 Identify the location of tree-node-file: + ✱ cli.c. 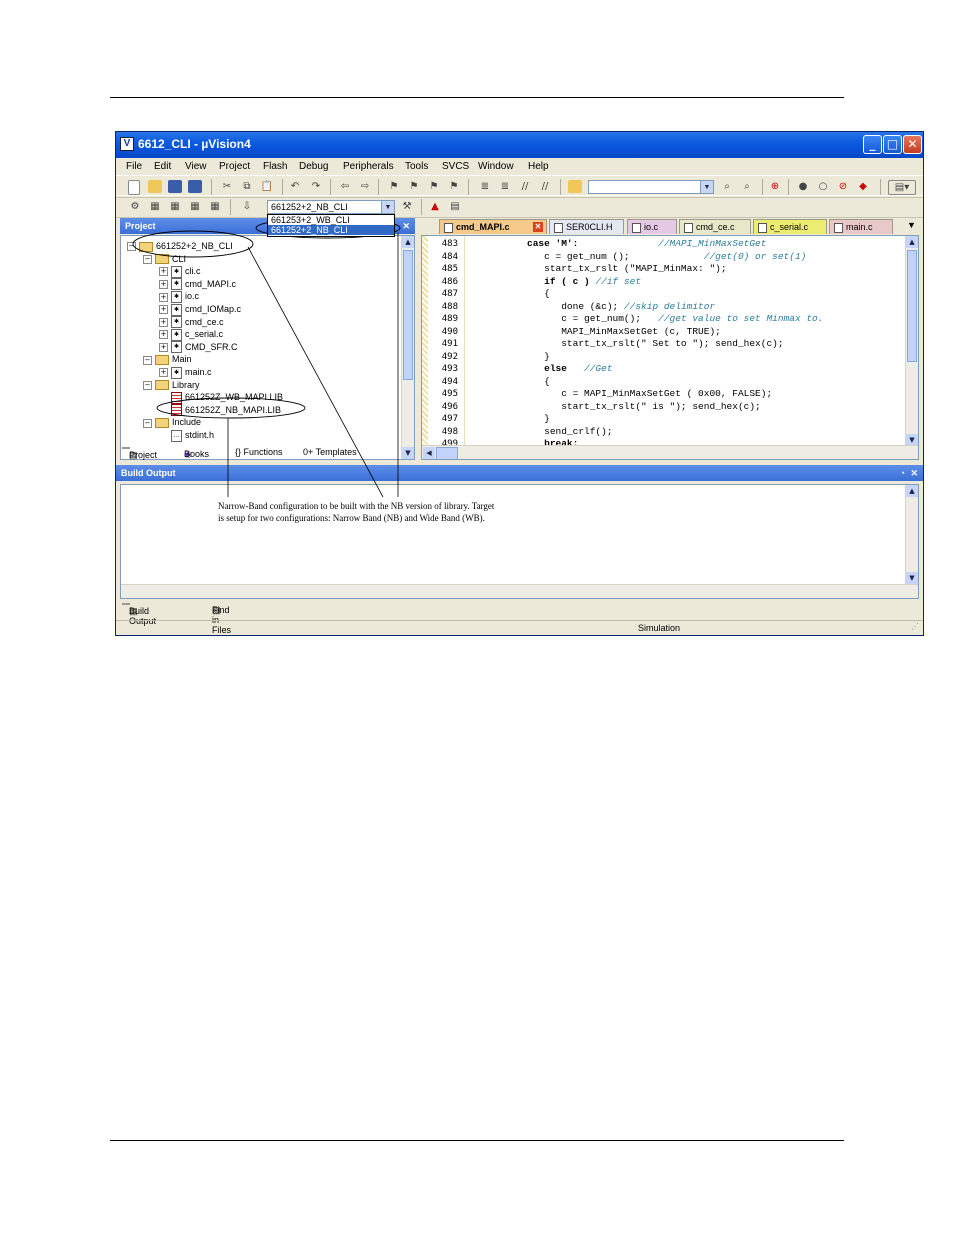
(180, 271).